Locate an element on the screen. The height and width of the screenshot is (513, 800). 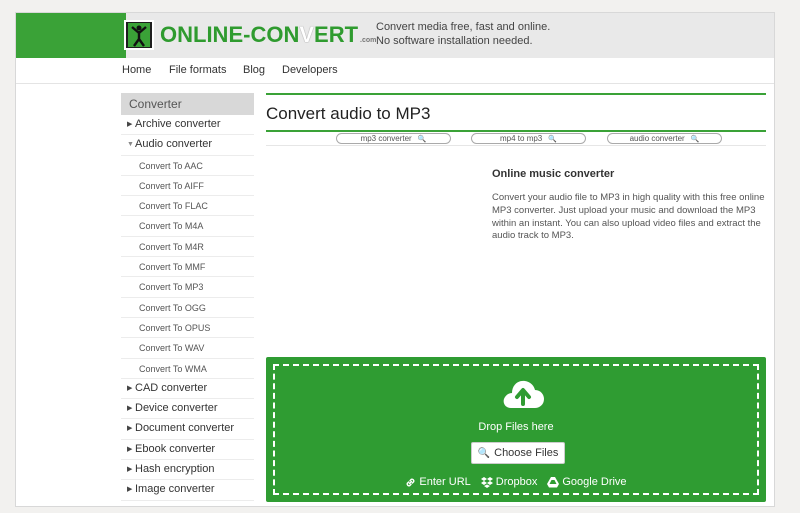
dropbox-icon is located at coordinates (486, 482).